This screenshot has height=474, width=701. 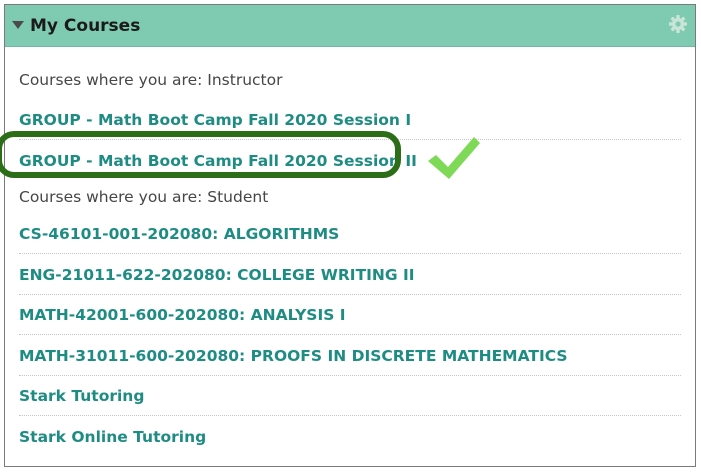 What do you see at coordinates (182, 315) in the screenshot?
I see `course-link: MATH-42001-600-202080: ANALYSIS I` at bounding box center [182, 315].